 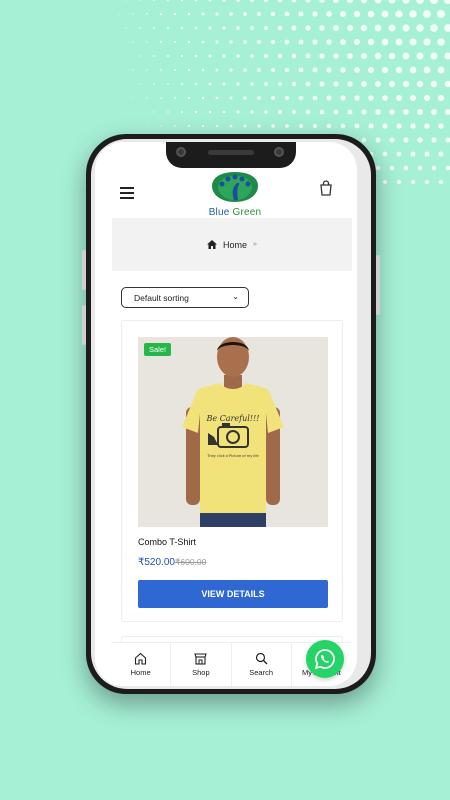 I want to click on product-title: Combo T-Shirt, so click(x=167, y=542).